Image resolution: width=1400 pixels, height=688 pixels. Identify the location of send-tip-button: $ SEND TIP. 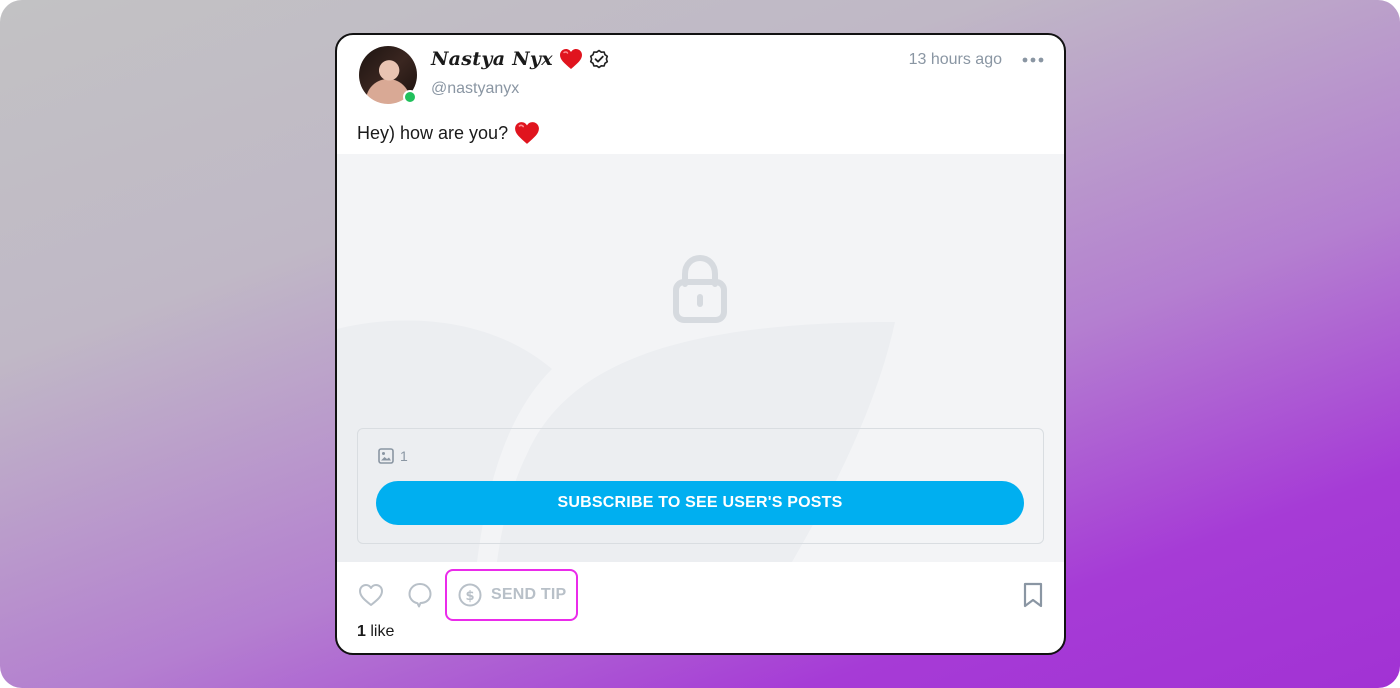
(511, 595).